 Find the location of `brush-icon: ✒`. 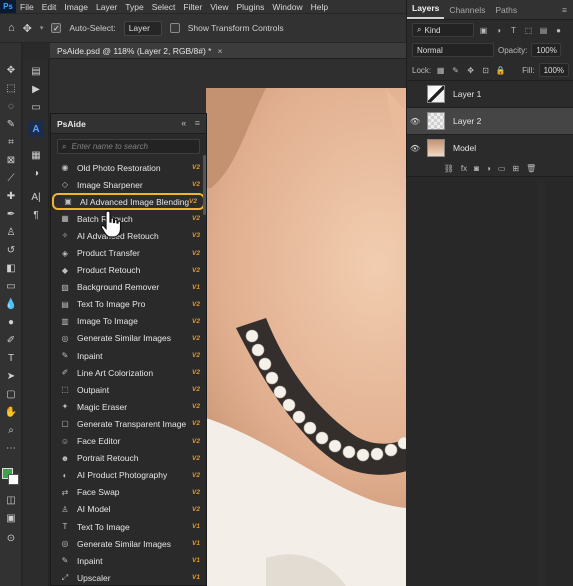

brush-icon: ✒ is located at coordinates (11, 214).